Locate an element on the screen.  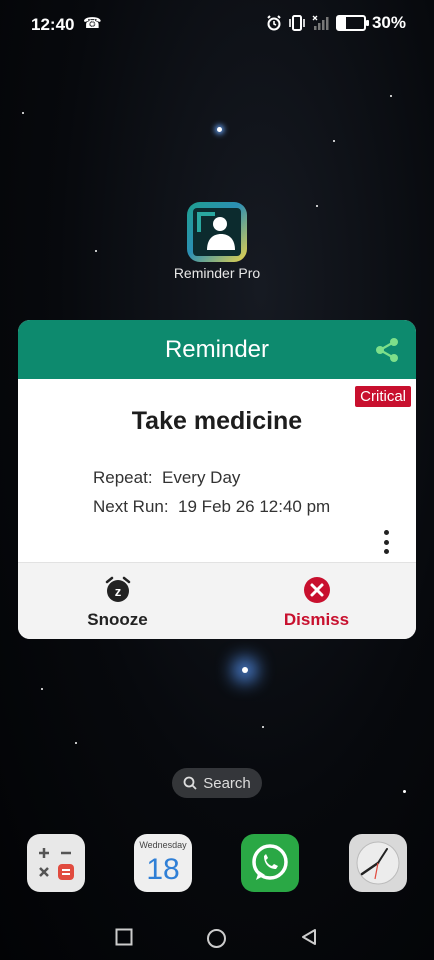
card-actions: z Snooze Dismiss is located at coordinates (217, 600).